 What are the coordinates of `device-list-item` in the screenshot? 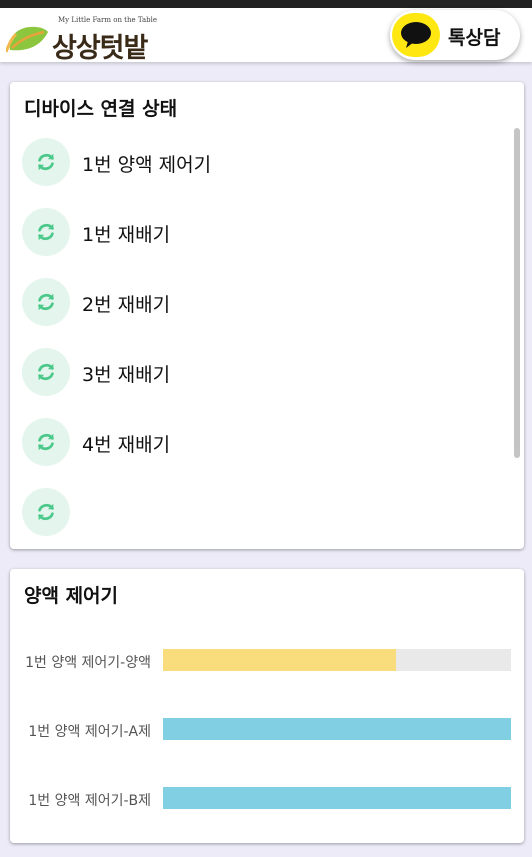 It's located at (262, 506).